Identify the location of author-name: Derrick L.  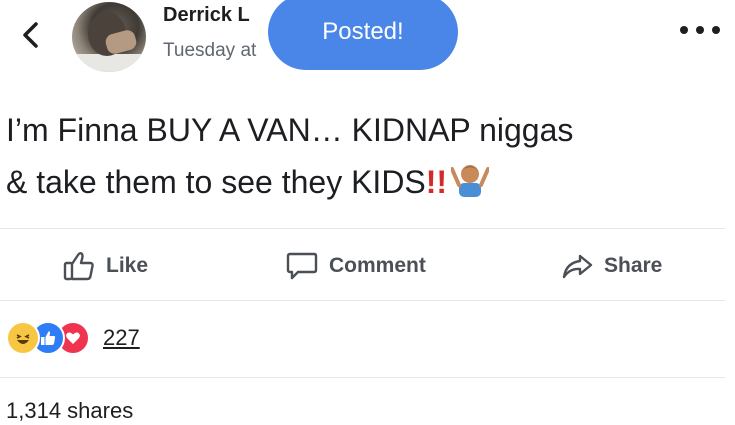
(206, 15).